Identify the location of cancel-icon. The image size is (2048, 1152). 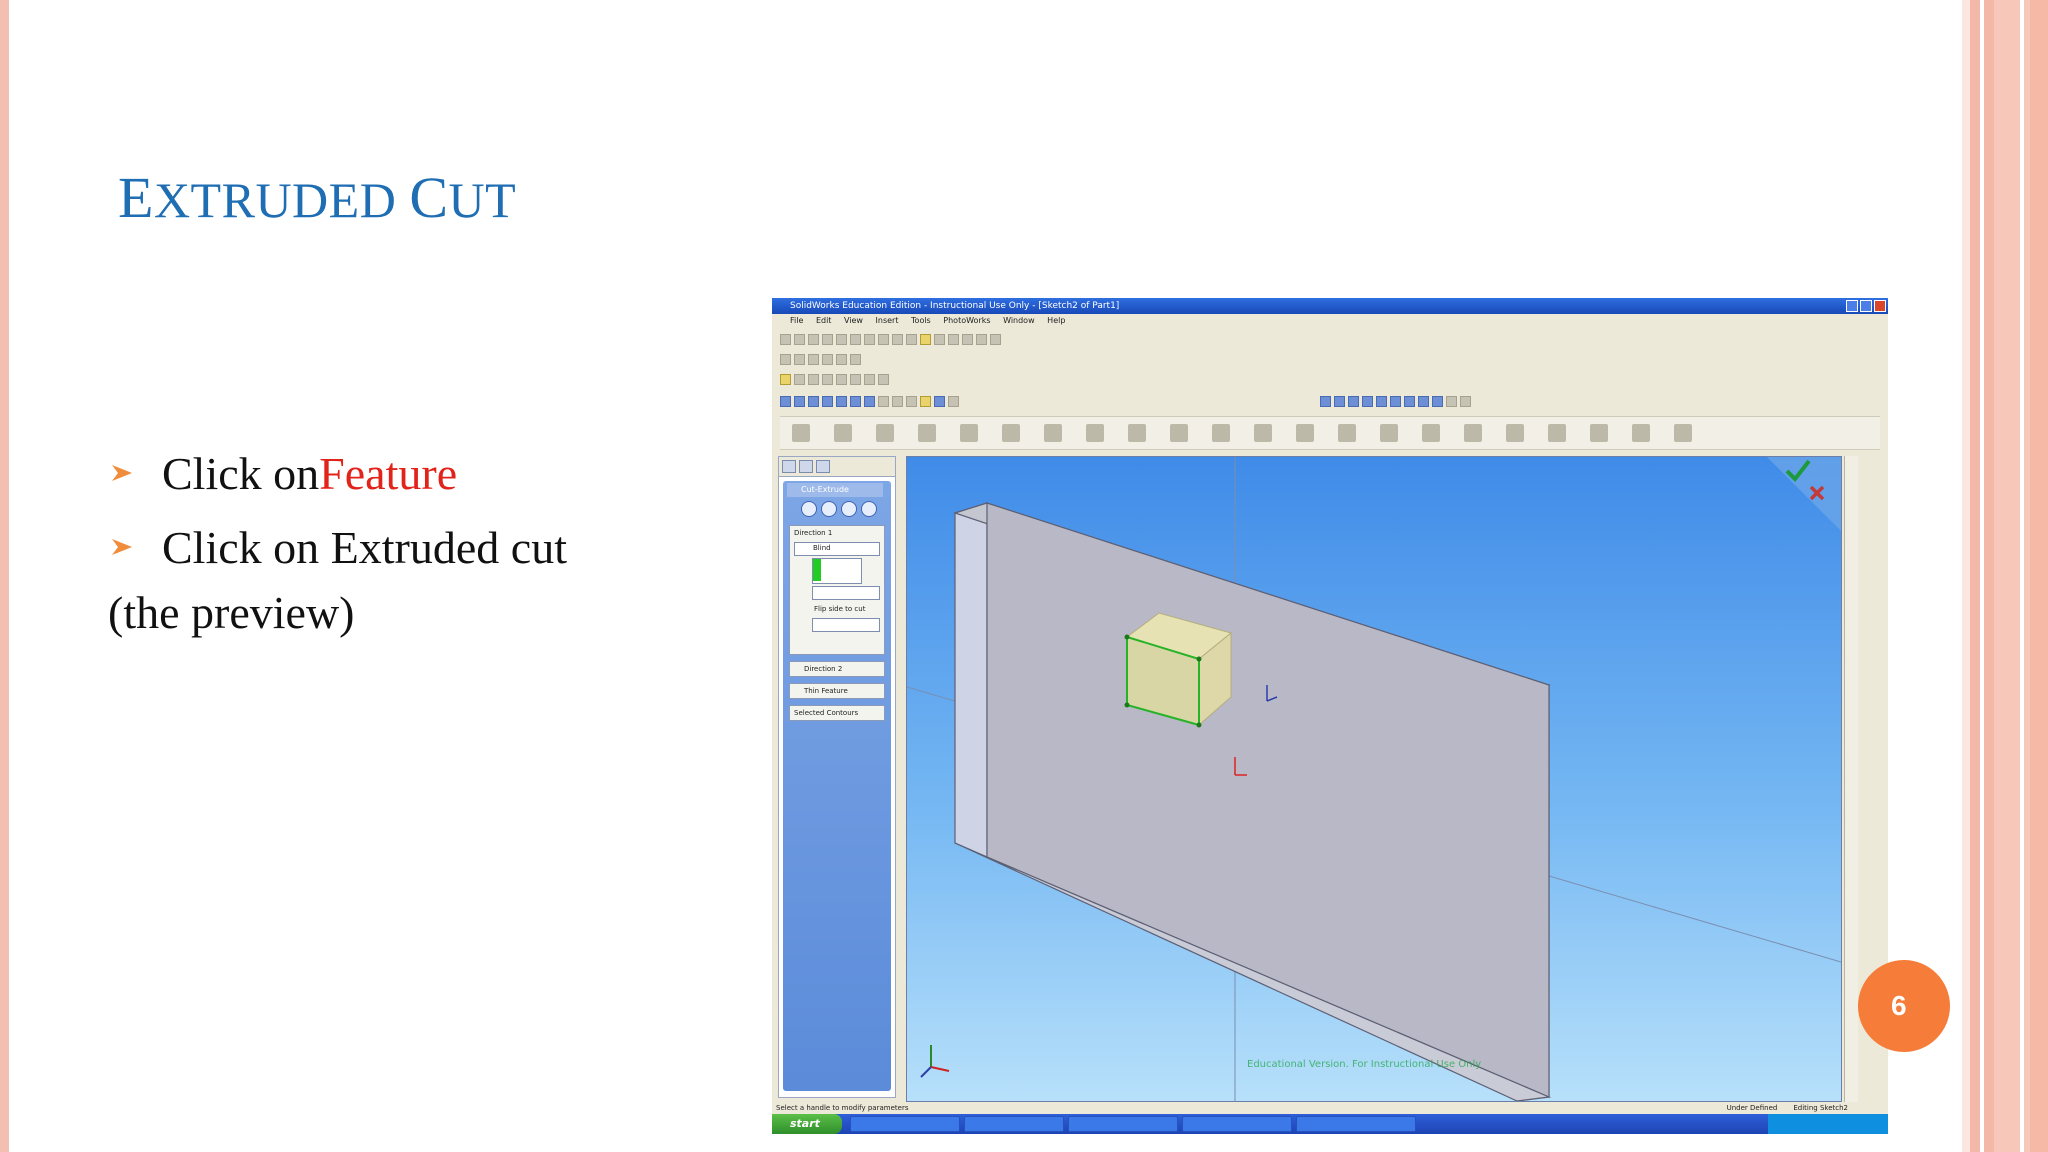
(829, 509).